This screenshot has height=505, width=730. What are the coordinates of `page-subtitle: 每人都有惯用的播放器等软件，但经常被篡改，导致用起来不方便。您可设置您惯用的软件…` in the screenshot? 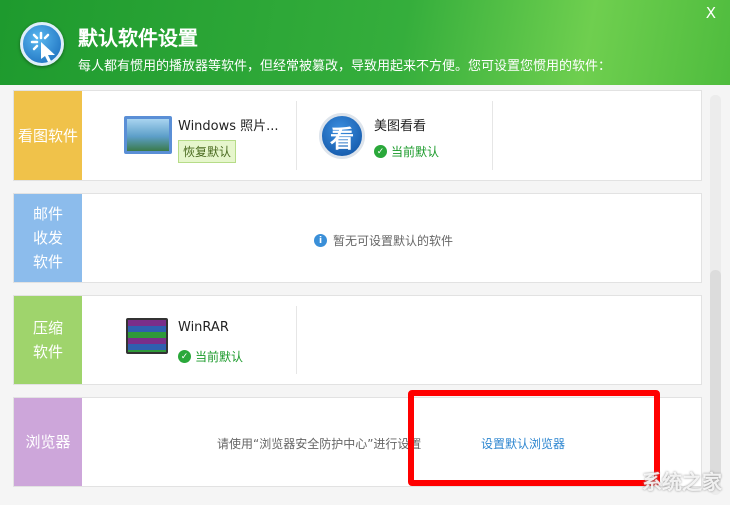 It's located at (345, 66).